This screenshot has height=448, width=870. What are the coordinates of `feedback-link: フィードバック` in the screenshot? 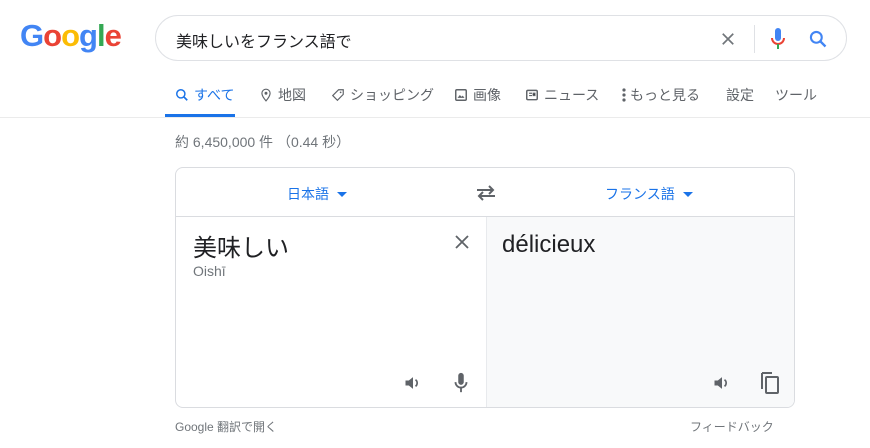 It's located at (732, 426).